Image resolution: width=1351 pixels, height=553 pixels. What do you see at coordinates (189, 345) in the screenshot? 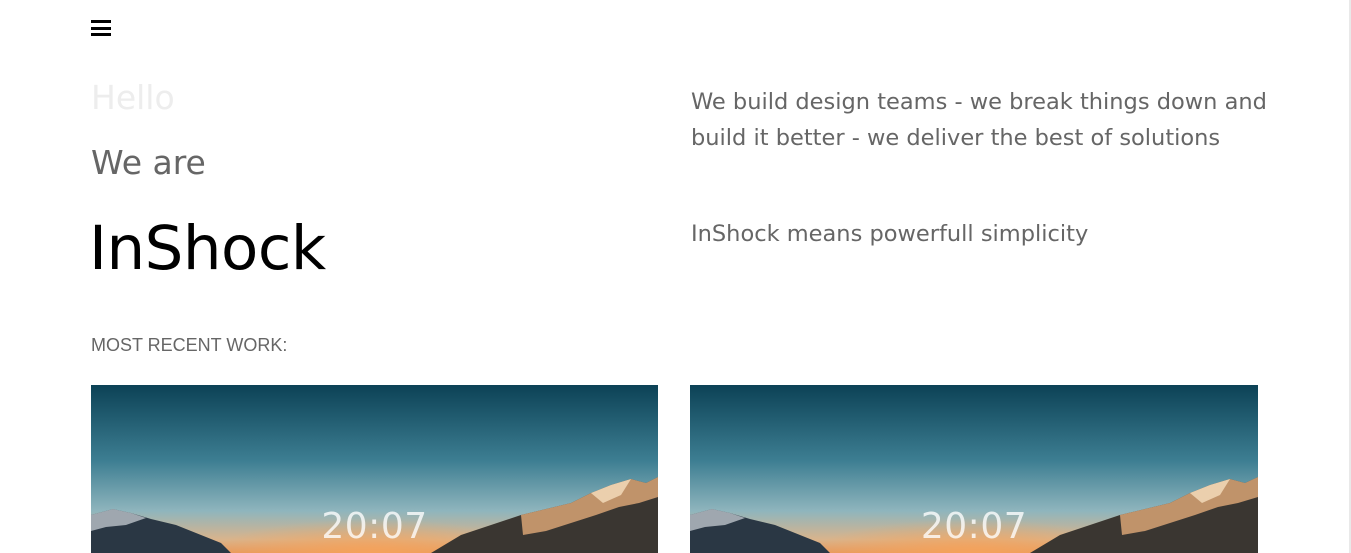
I see `recent-work-label: MOST RECENT WORK:` at bounding box center [189, 345].